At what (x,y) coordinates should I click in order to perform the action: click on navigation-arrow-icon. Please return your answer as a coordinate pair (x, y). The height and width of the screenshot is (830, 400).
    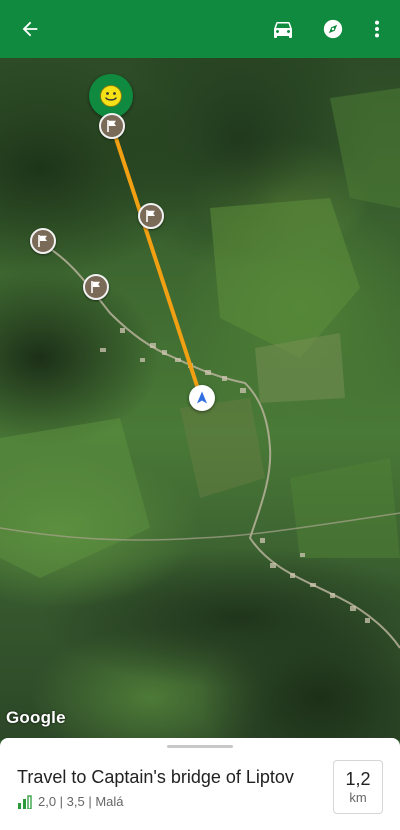
    Looking at the image, I should click on (202, 397).